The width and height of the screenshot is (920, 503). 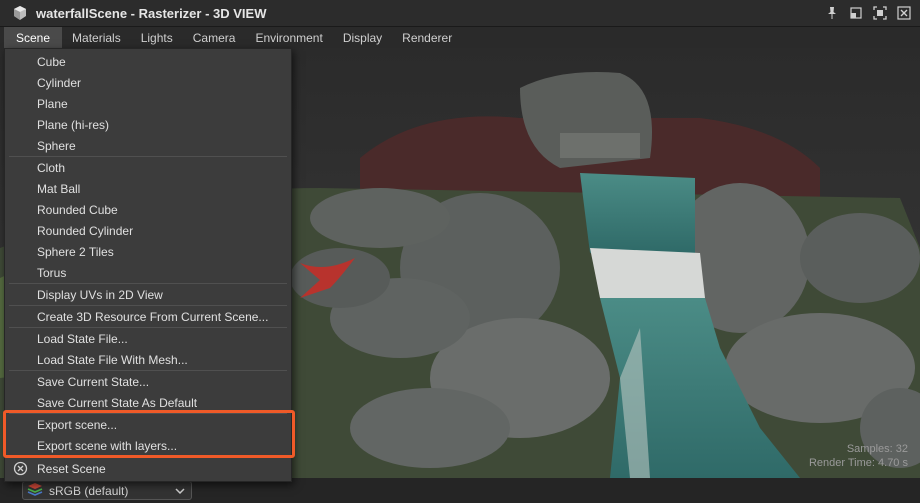 I want to click on render-time-label: Render Time: 4.70 s, so click(x=858, y=463).